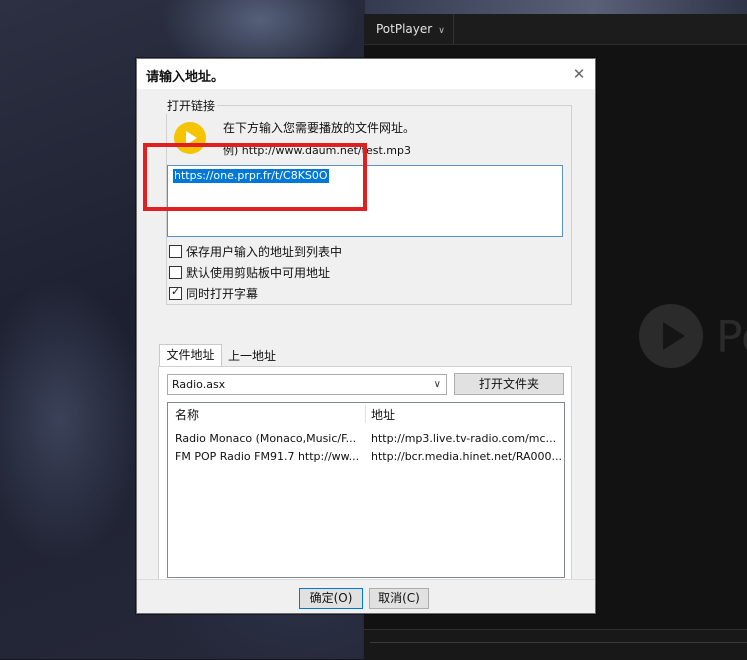  What do you see at coordinates (258, 273) in the screenshot?
I see `checkbox-label: 默认使用剪贴板中可用地址` at bounding box center [258, 273].